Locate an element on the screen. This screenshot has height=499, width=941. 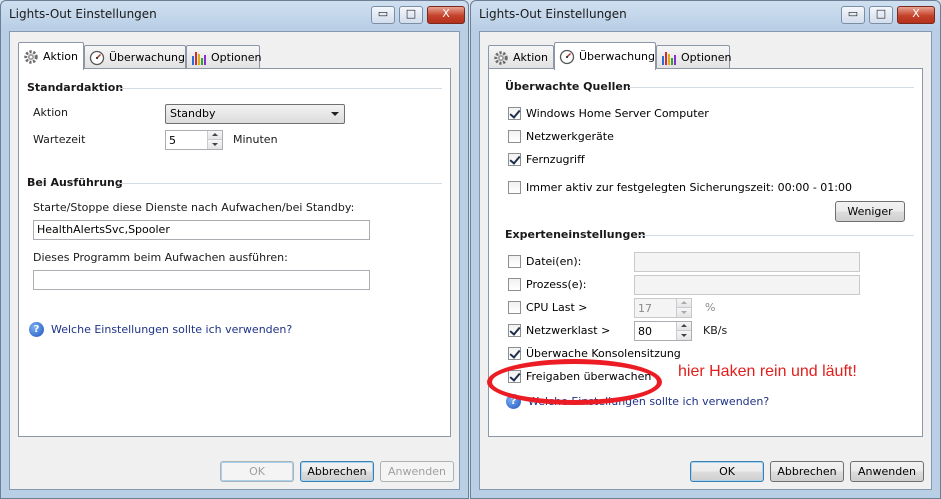
checkbox-konsolensitzung: Überwache Konsolensitzung is located at coordinates (594, 353).